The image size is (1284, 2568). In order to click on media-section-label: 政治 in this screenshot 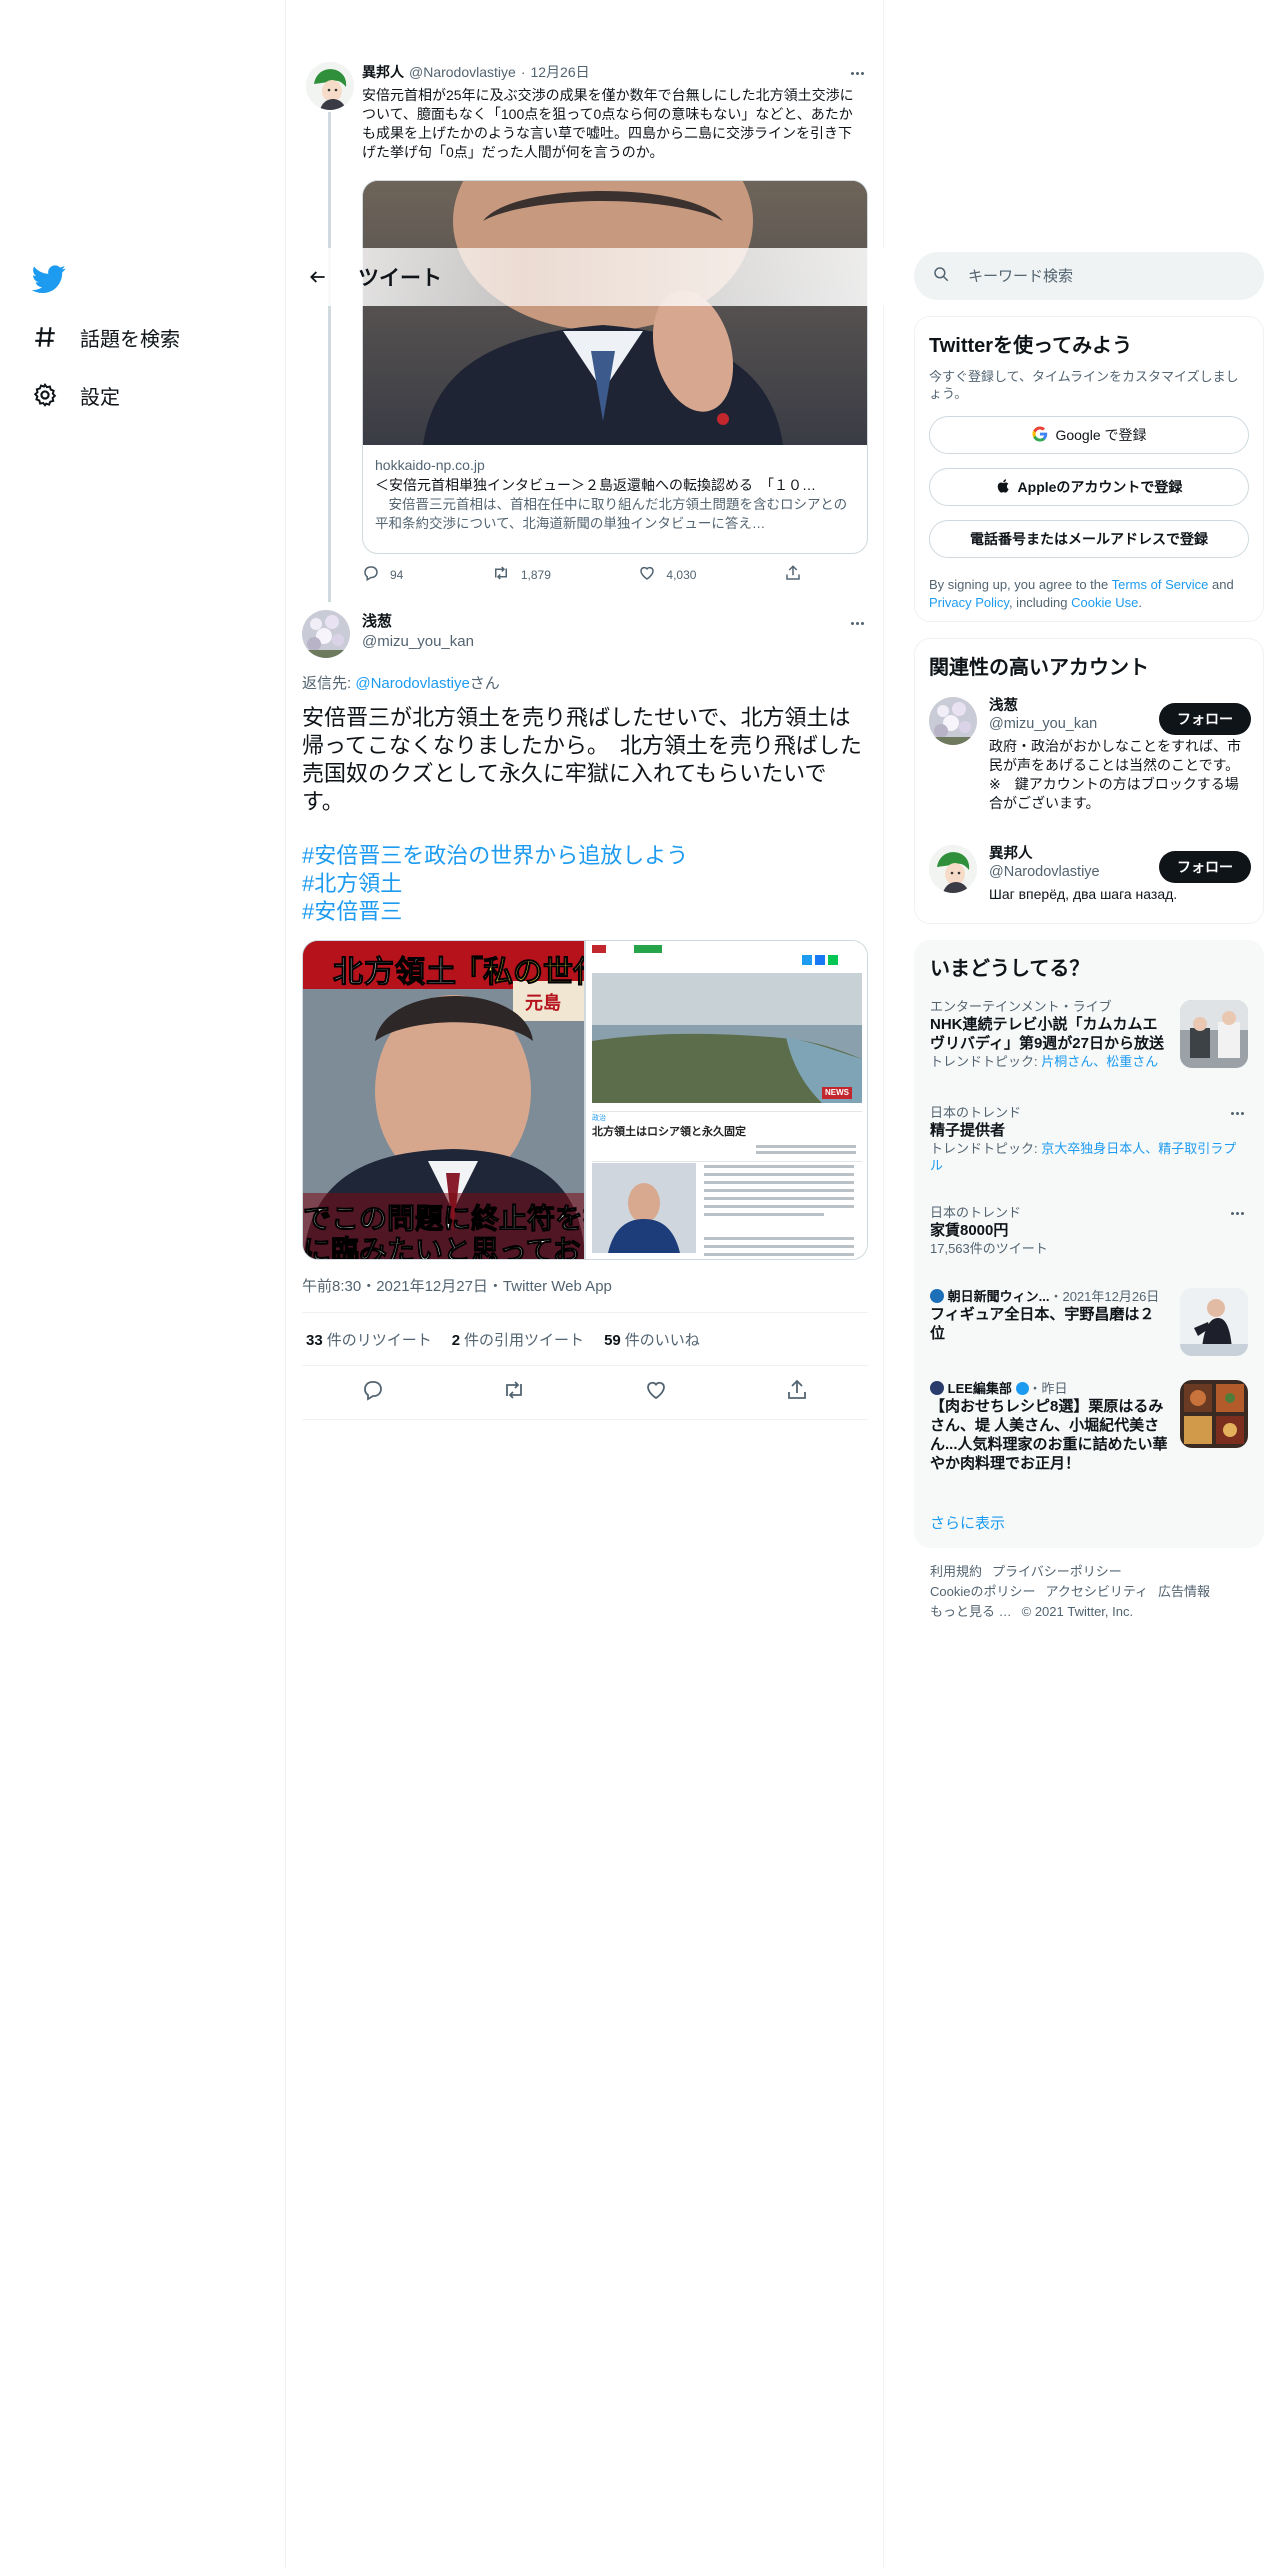, I will do `click(599, 1118)`.